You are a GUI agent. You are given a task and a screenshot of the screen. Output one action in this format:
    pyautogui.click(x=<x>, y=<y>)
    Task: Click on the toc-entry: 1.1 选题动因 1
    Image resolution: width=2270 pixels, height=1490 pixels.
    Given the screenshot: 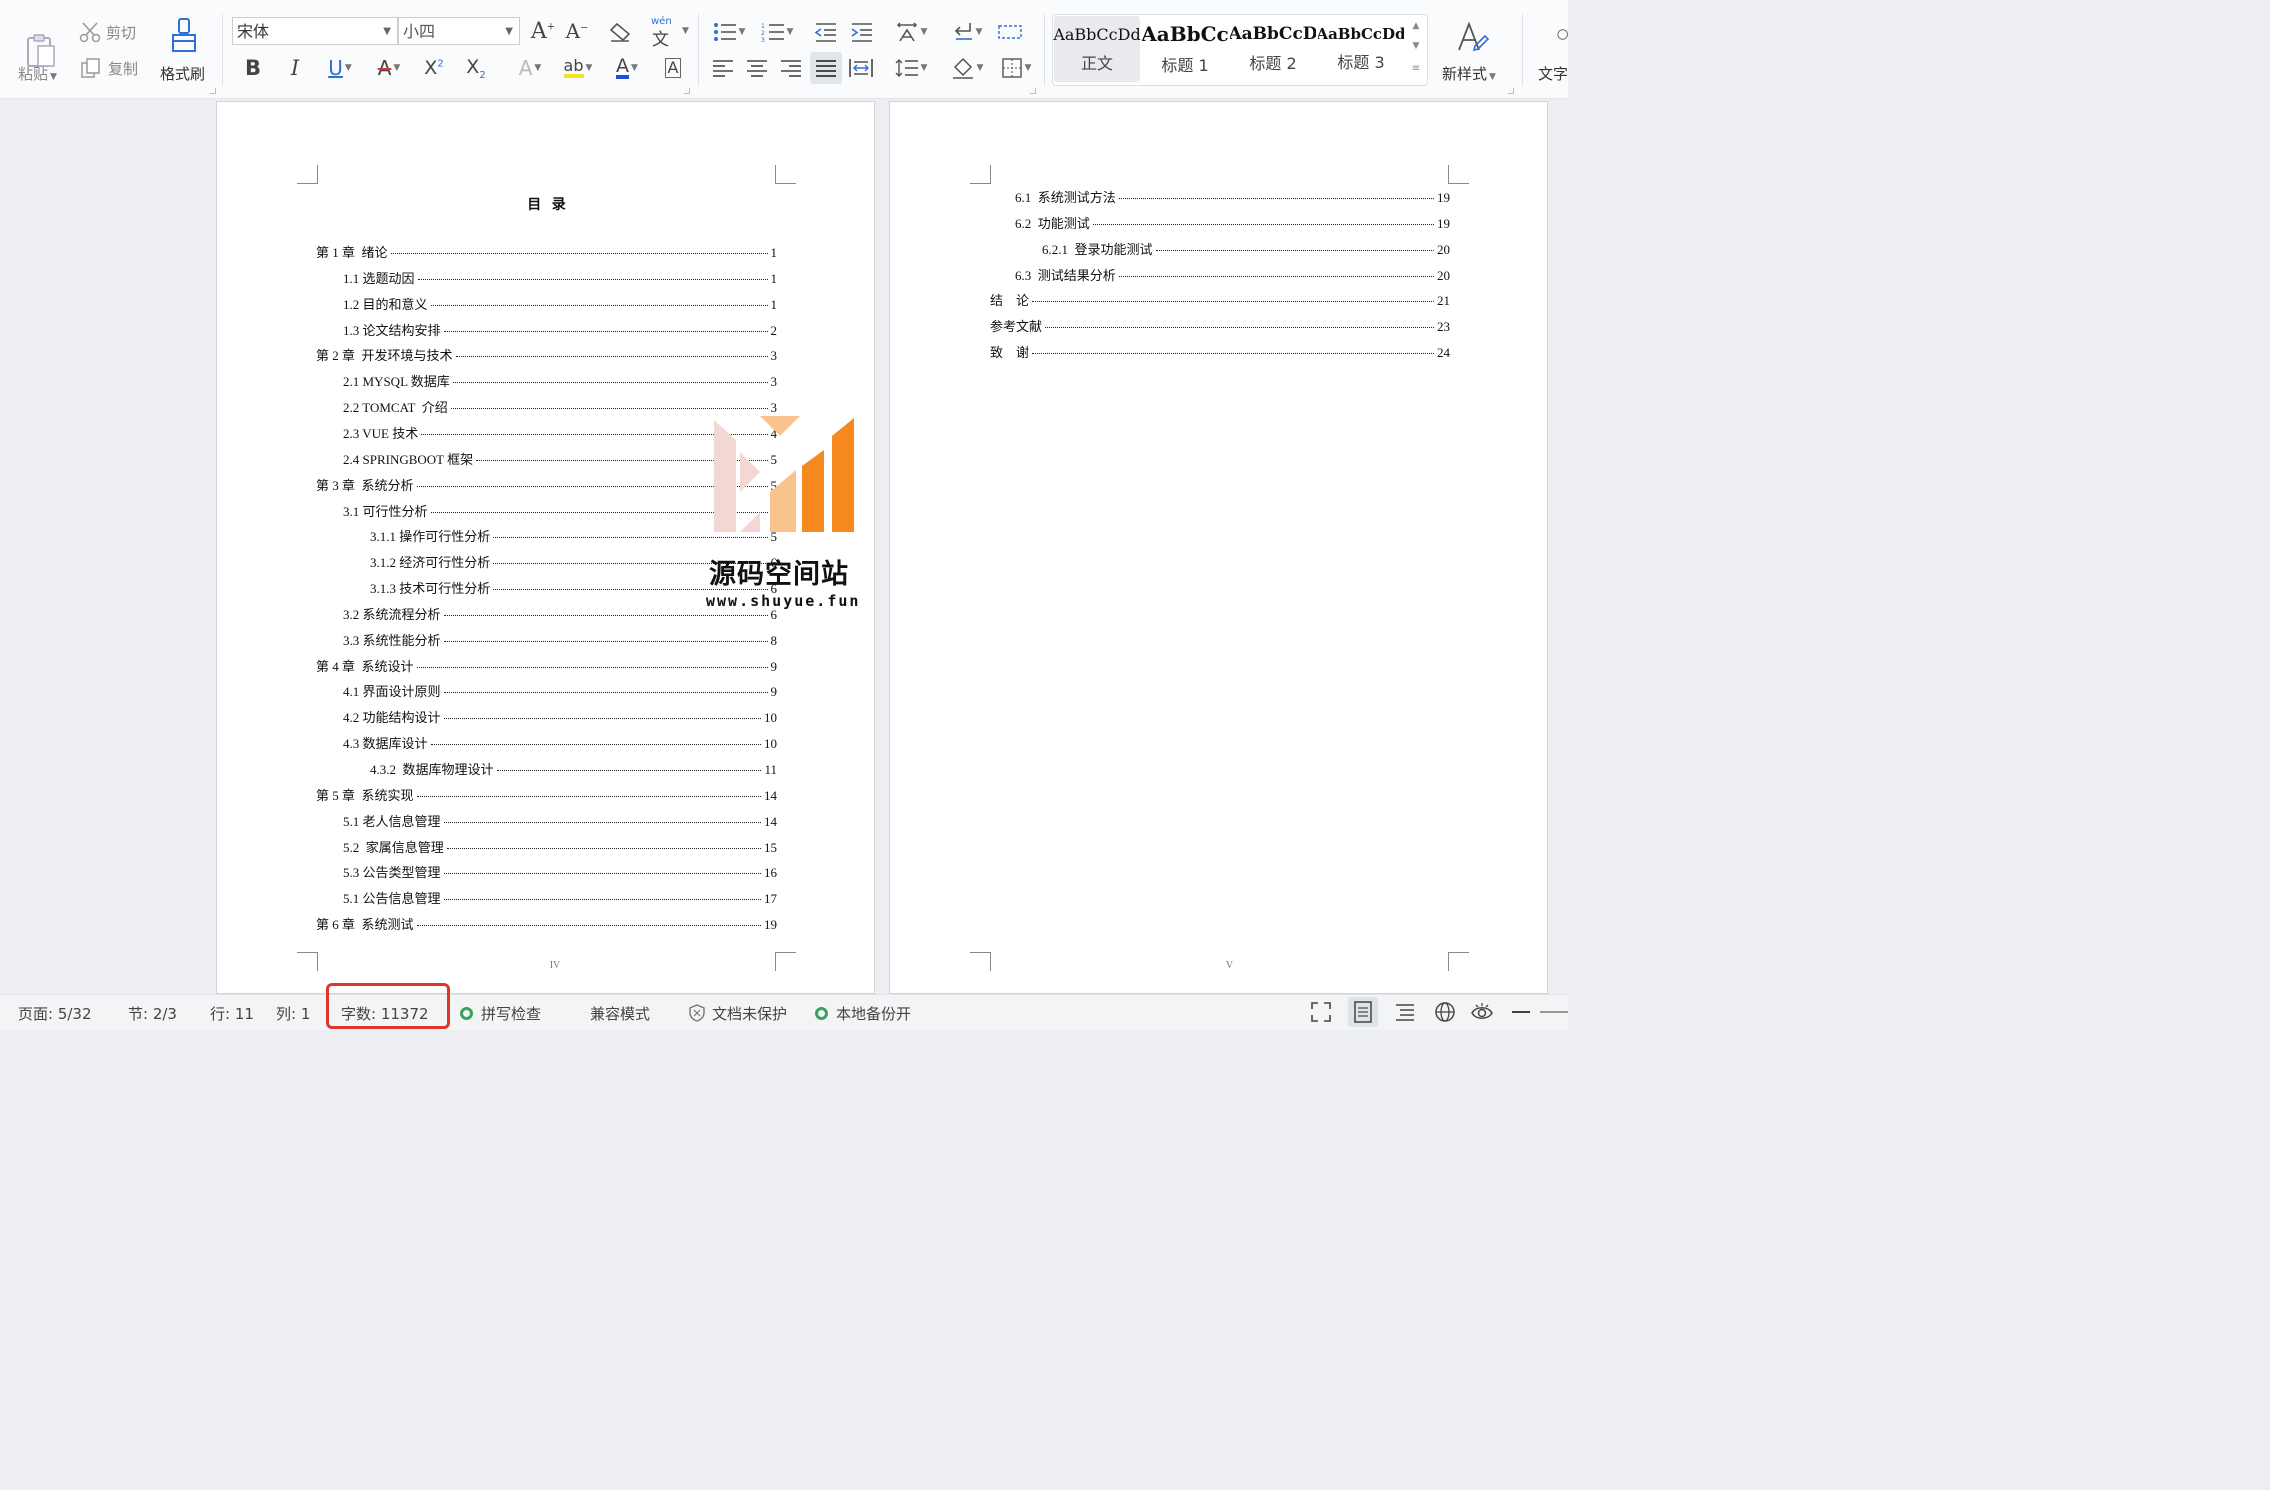 What is the action you would take?
    pyautogui.click(x=560, y=277)
    